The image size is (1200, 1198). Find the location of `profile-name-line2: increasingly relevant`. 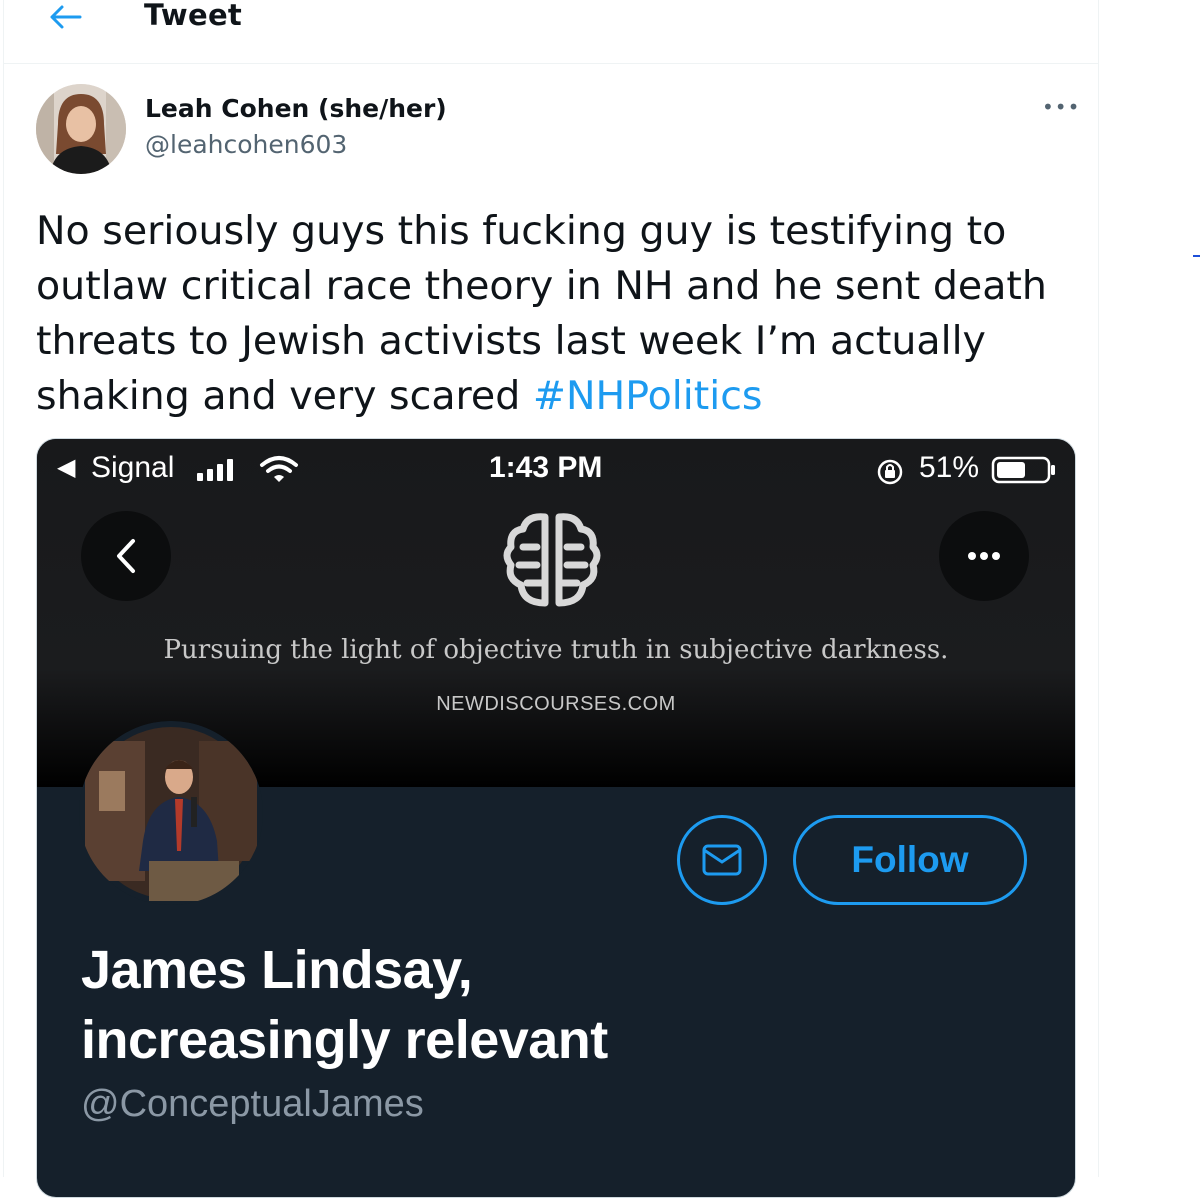

profile-name-line2: increasingly relevant is located at coordinates (344, 1040).